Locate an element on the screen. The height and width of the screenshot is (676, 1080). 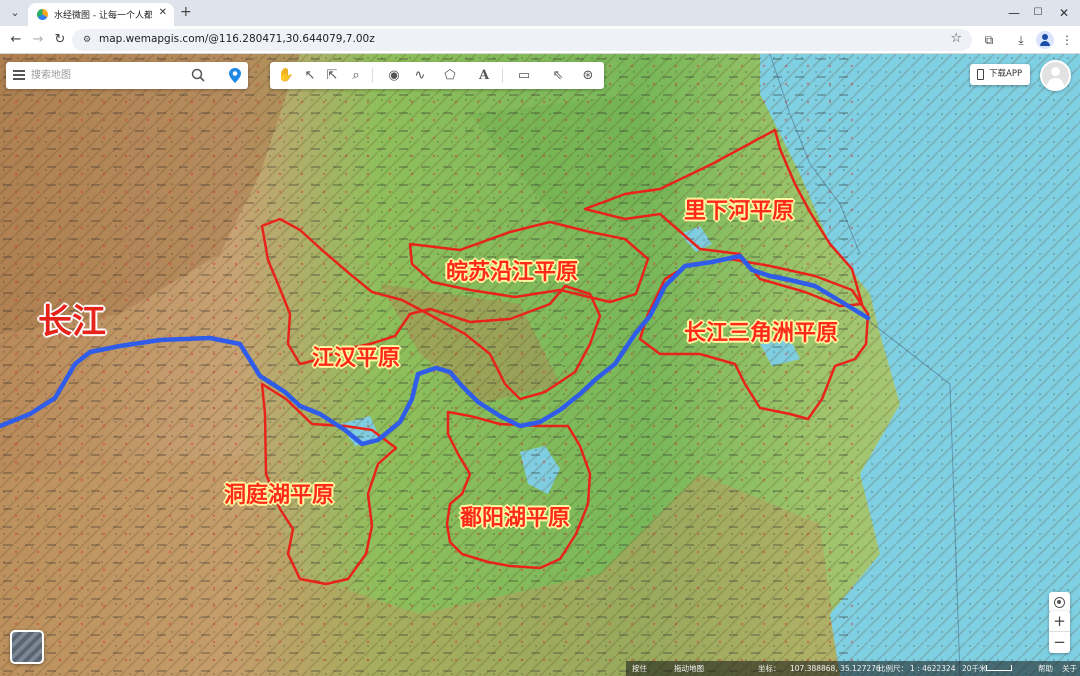
layer-switch-button is located at coordinates (27, 647).